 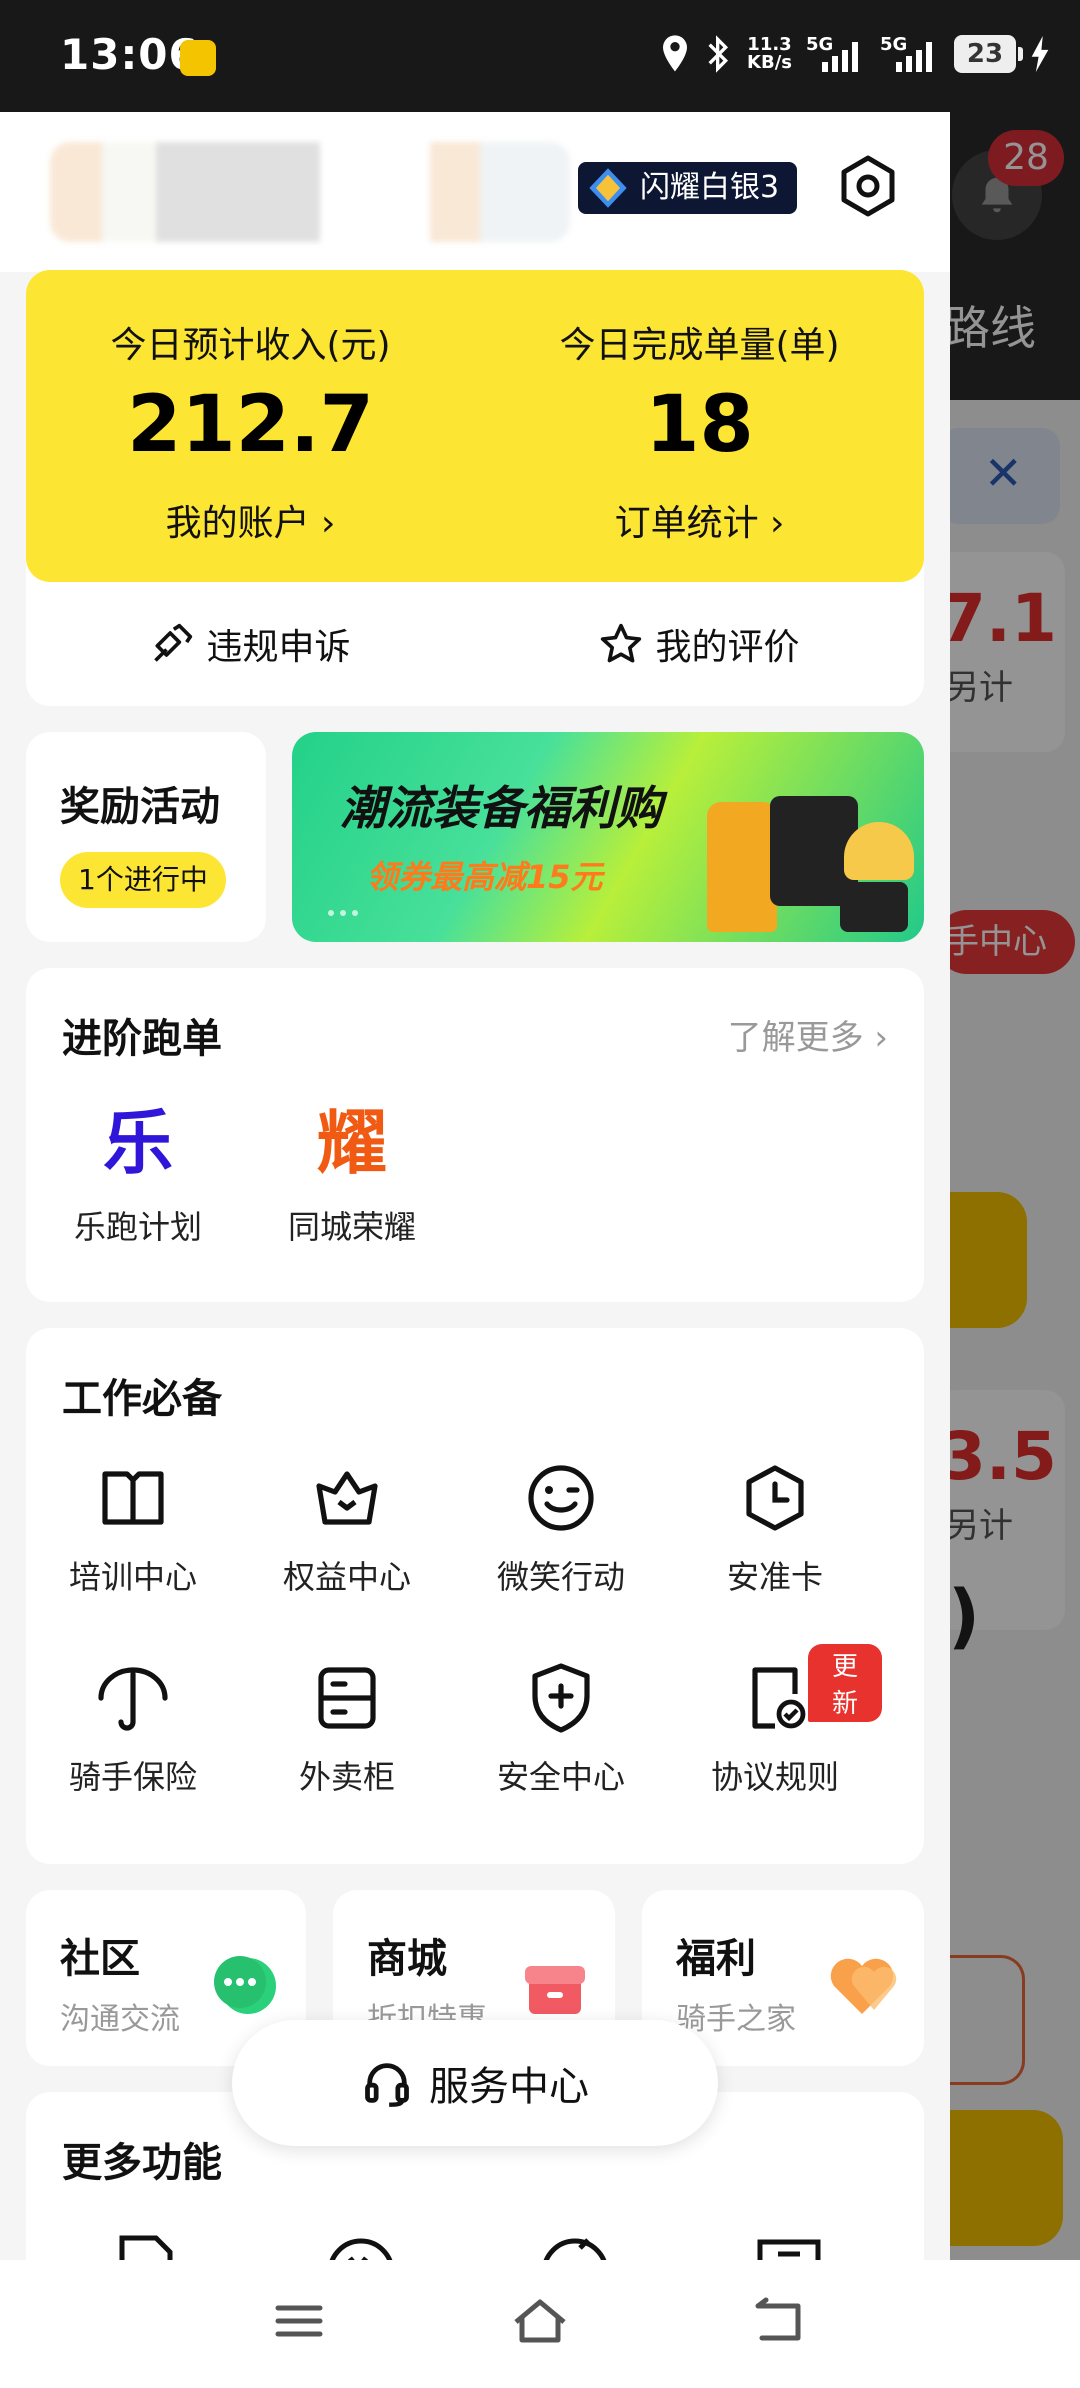 I want to click on locker-icon, so click(x=347, y=1698).